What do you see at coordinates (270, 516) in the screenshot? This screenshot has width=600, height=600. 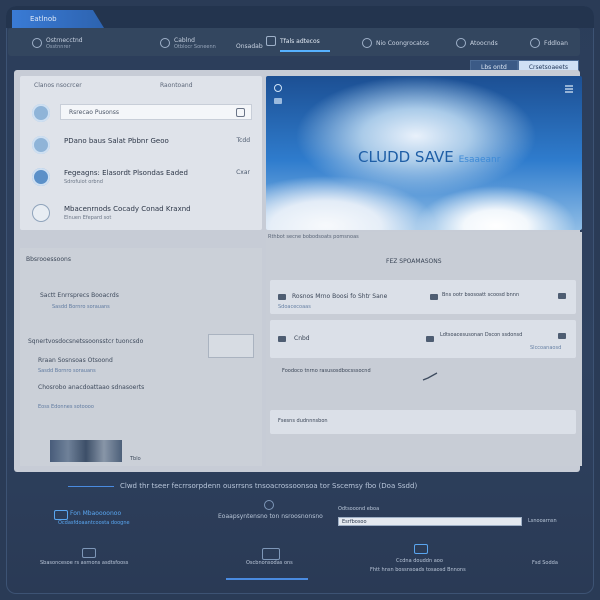 I see `footer-center-text: Eoaapsyntensno ton nsroosnonsno` at bounding box center [270, 516].